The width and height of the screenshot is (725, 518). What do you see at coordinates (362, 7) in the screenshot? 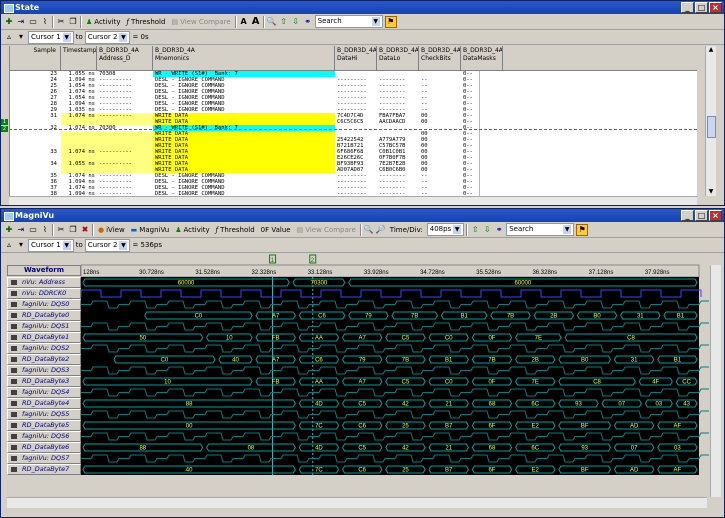
I see `state-titlebar: State _ □ ×` at bounding box center [362, 7].